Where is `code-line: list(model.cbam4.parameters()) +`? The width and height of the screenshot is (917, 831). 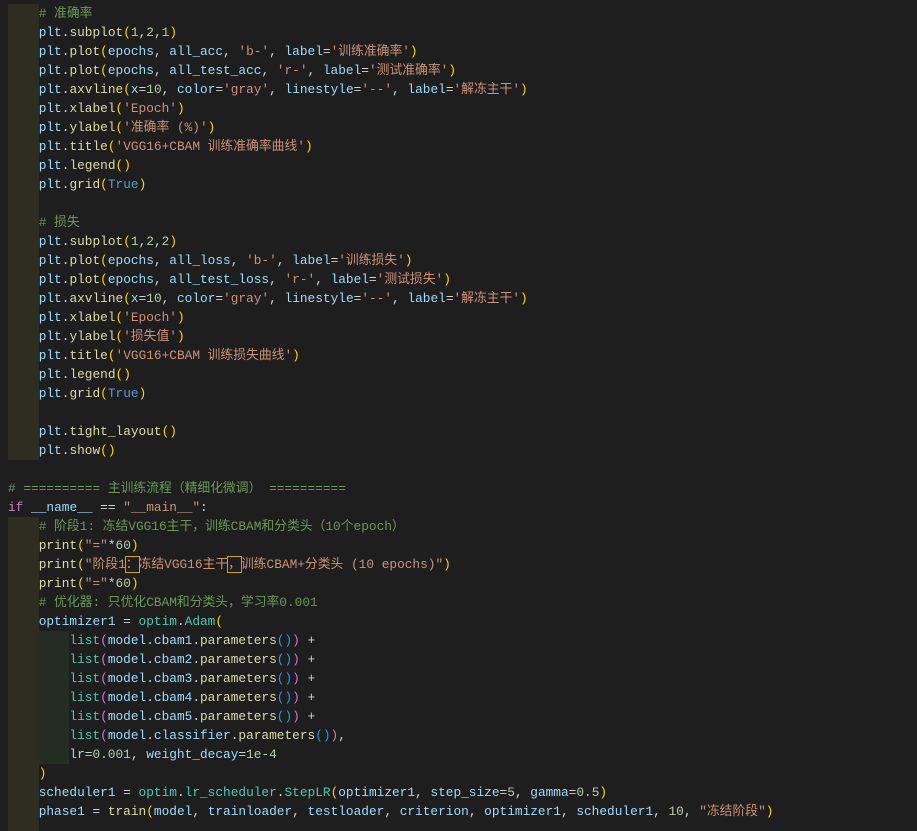 code-line: list(model.cbam4.parameters()) + is located at coordinates (462, 697).